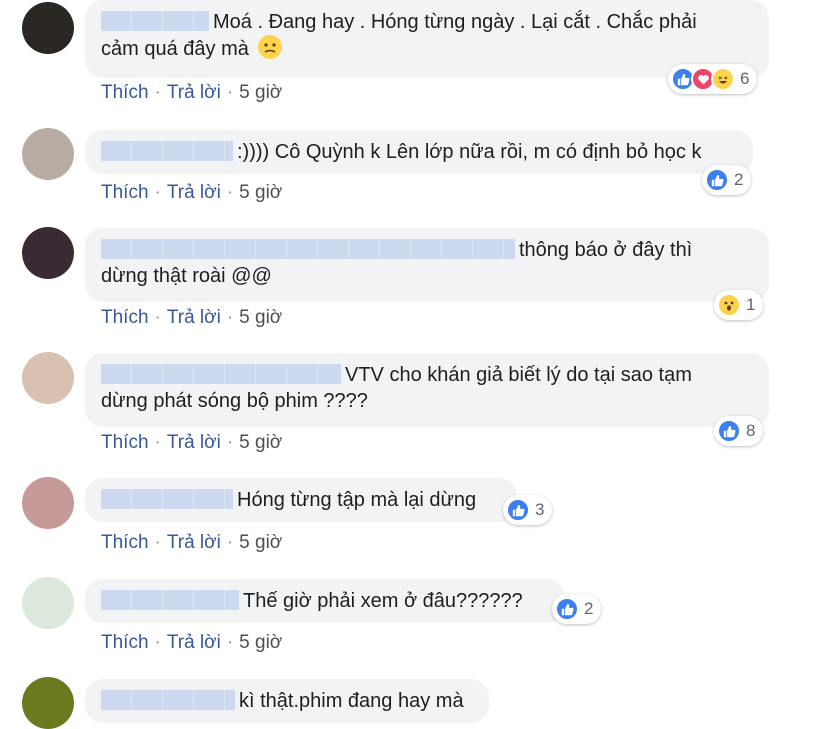  I want to click on comment-text-2: cảm quá đây mà, so click(175, 49).